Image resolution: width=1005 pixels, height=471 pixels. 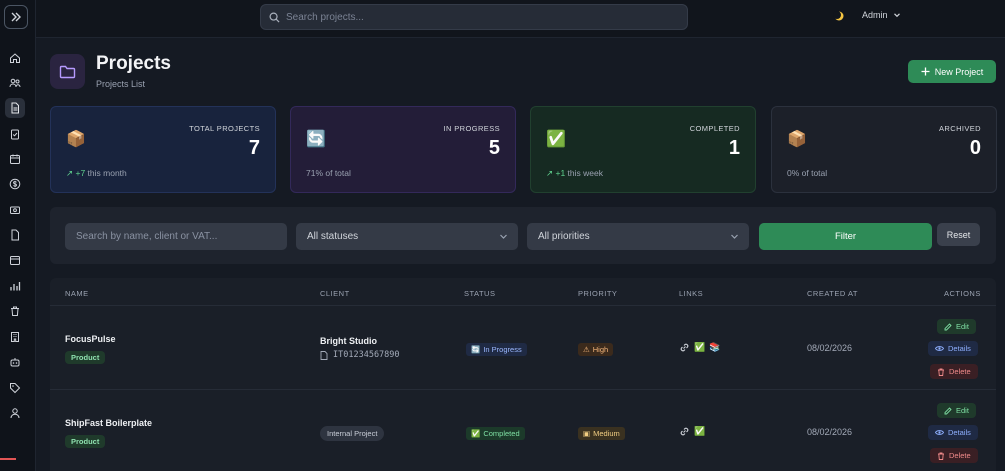 I want to click on users-icon, so click(x=15, y=83).